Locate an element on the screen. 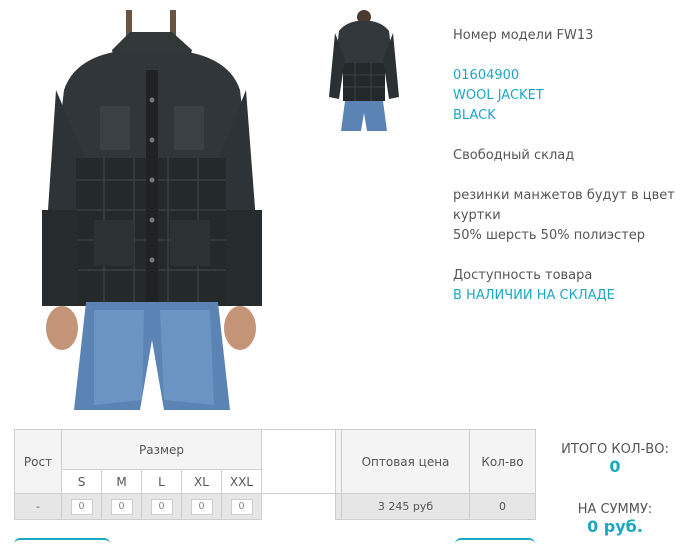 The height and width of the screenshot is (546, 685). description-line-1: резинки манжетов будут в цвет is located at coordinates (564, 195).